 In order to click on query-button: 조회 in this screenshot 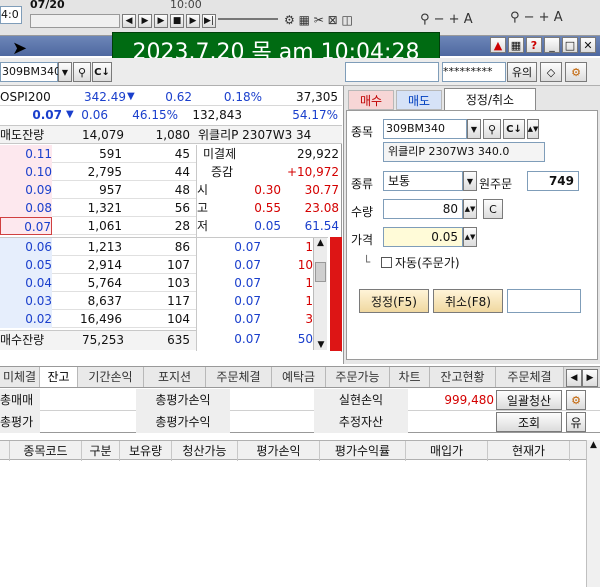, I will do `click(529, 422)`.